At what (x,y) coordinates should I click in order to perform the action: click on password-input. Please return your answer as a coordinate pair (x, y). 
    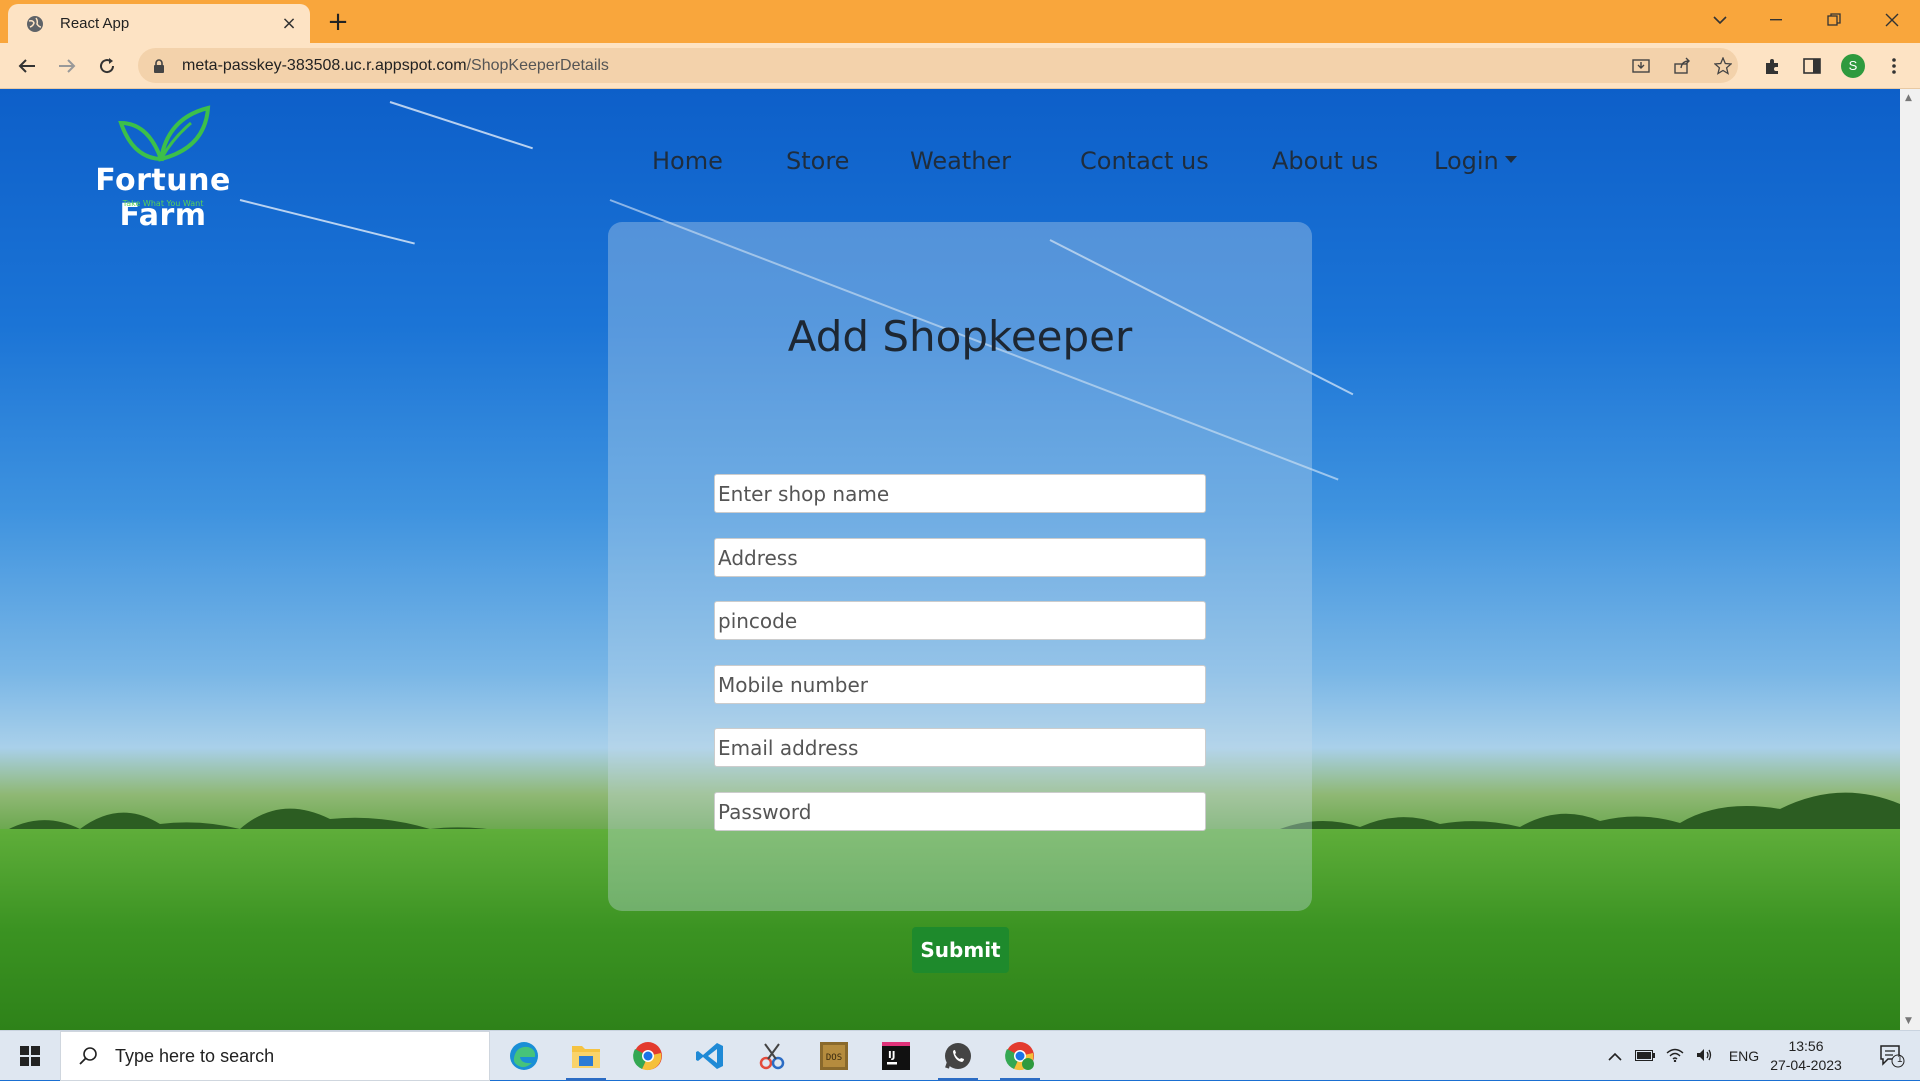
    Looking at the image, I should click on (960, 811).